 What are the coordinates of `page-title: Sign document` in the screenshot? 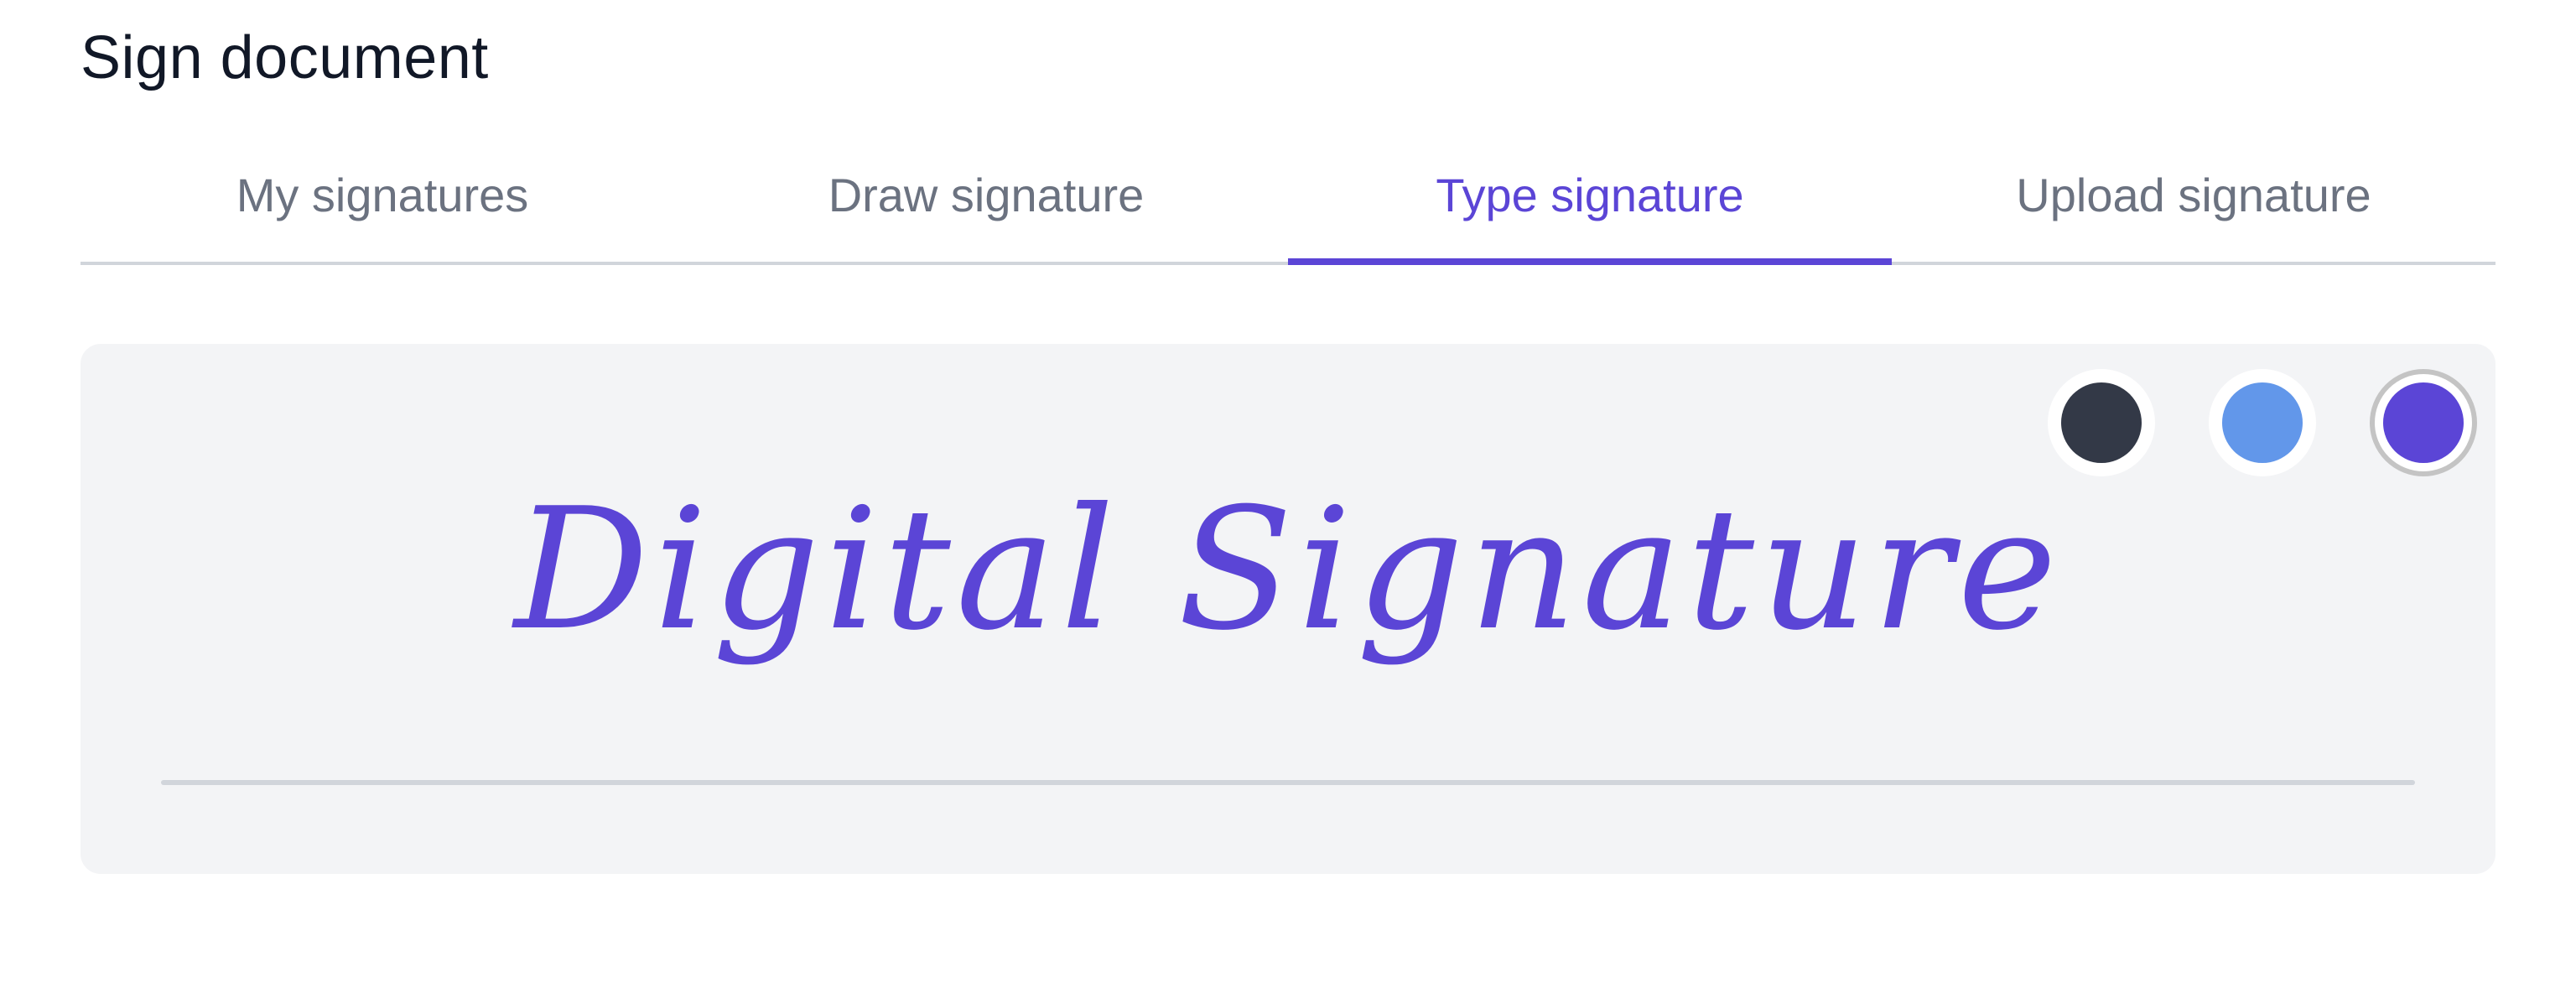 It's located at (284, 57).